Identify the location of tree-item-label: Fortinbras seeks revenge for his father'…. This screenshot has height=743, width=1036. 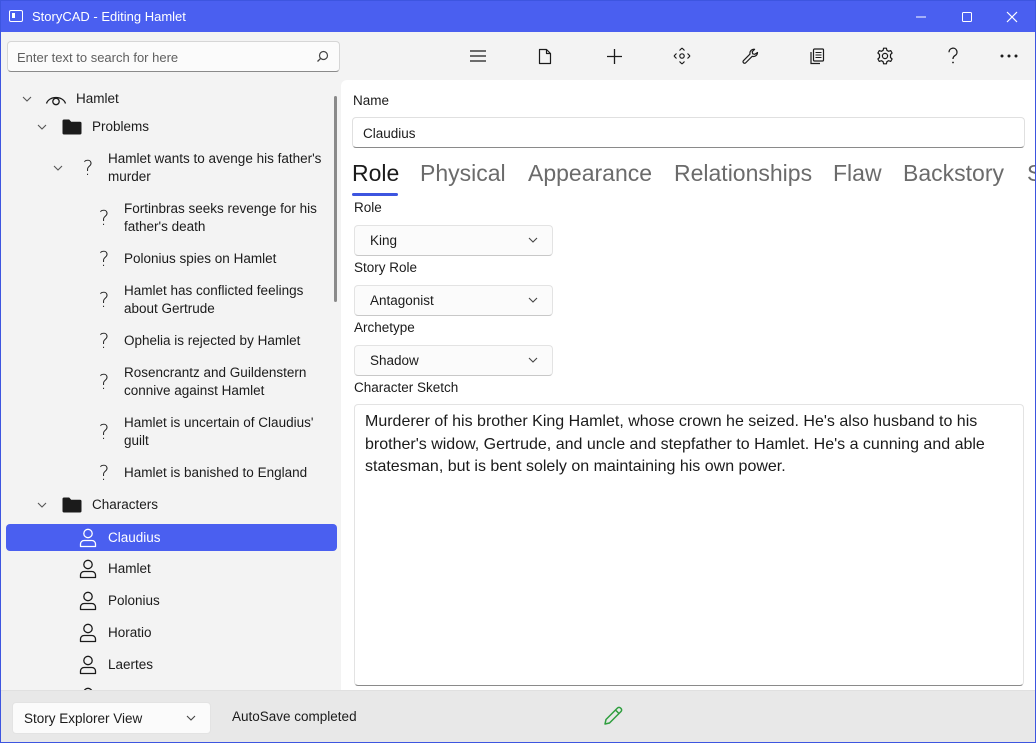
(220, 217).